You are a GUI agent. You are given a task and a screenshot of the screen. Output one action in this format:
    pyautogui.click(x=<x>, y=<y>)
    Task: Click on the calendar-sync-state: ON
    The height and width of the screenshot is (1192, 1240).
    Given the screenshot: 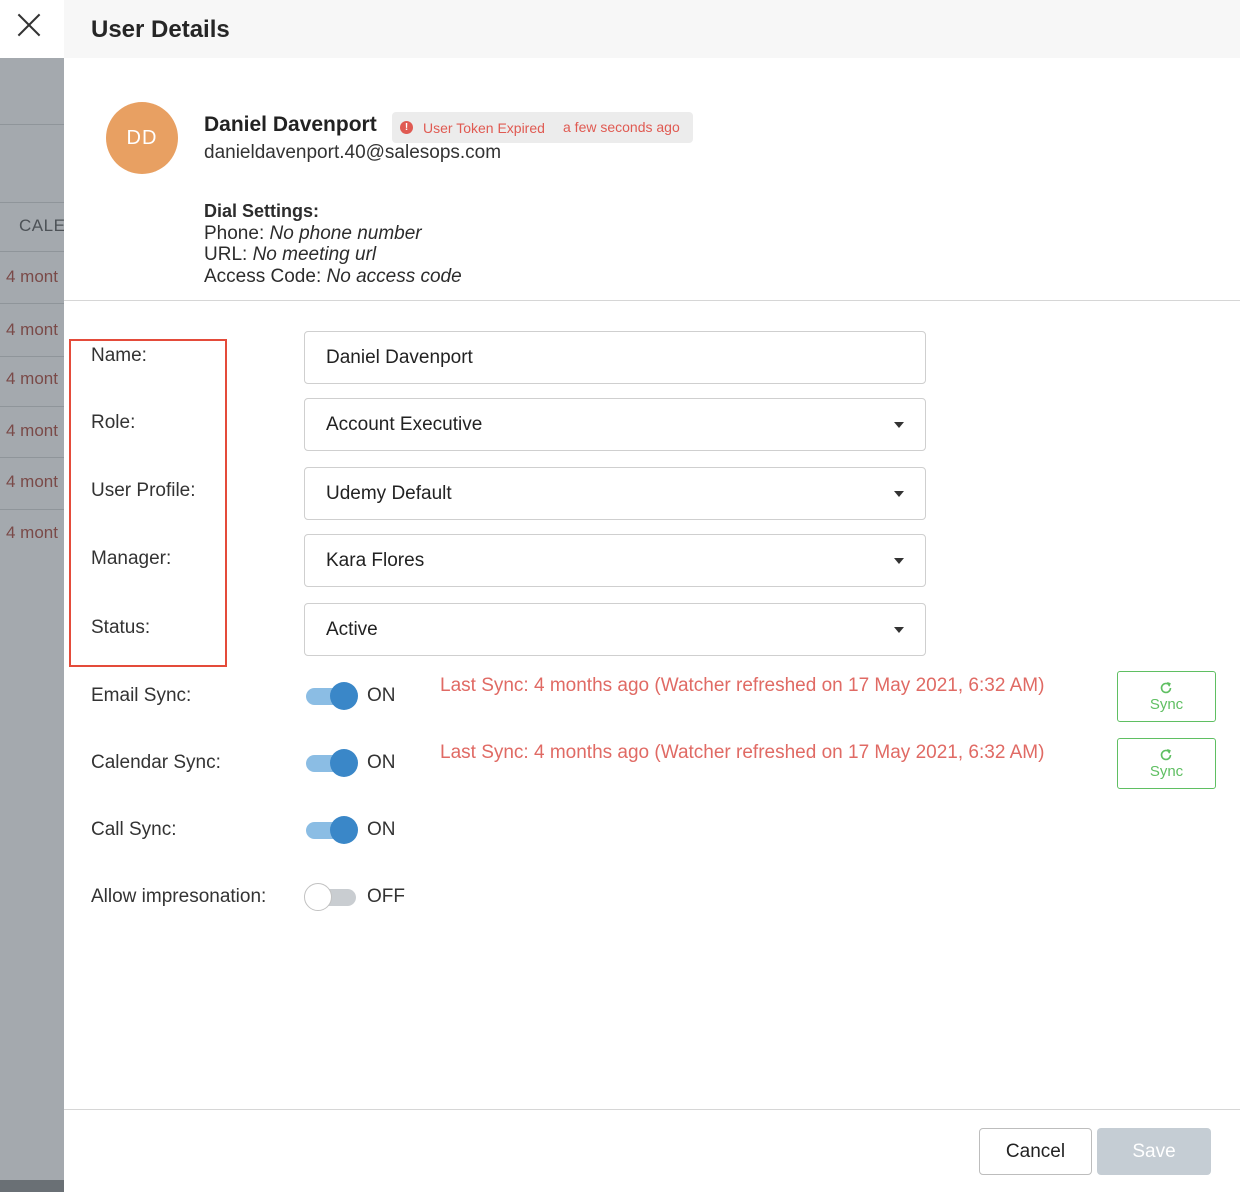 What is the action you would take?
    pyautogui.click(x=381, y=762)
    